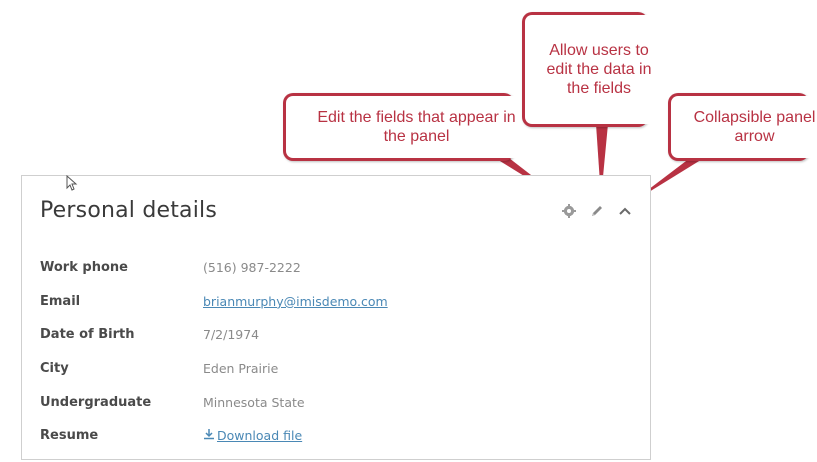  Describe the element at coordinates (209, 436) in the screenshot. I see `download-icon` at that location.